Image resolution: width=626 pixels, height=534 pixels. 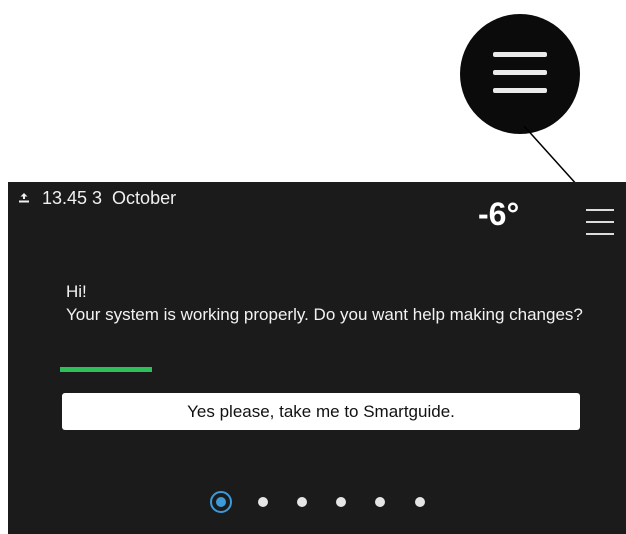 I want to click on menu-callout, so click(x=520, y=74).